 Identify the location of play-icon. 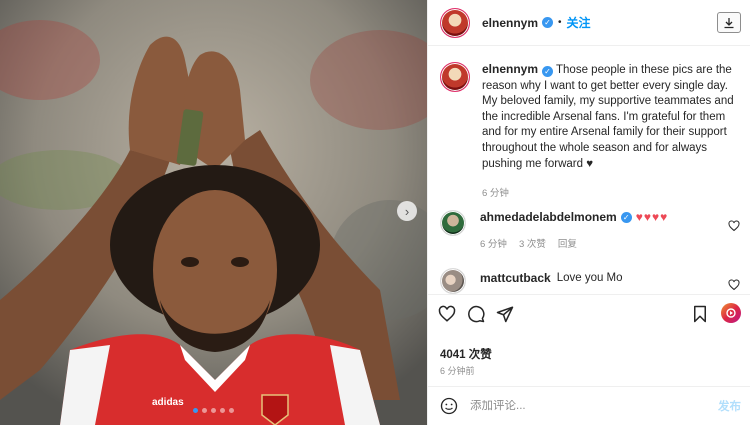
(731, 313).